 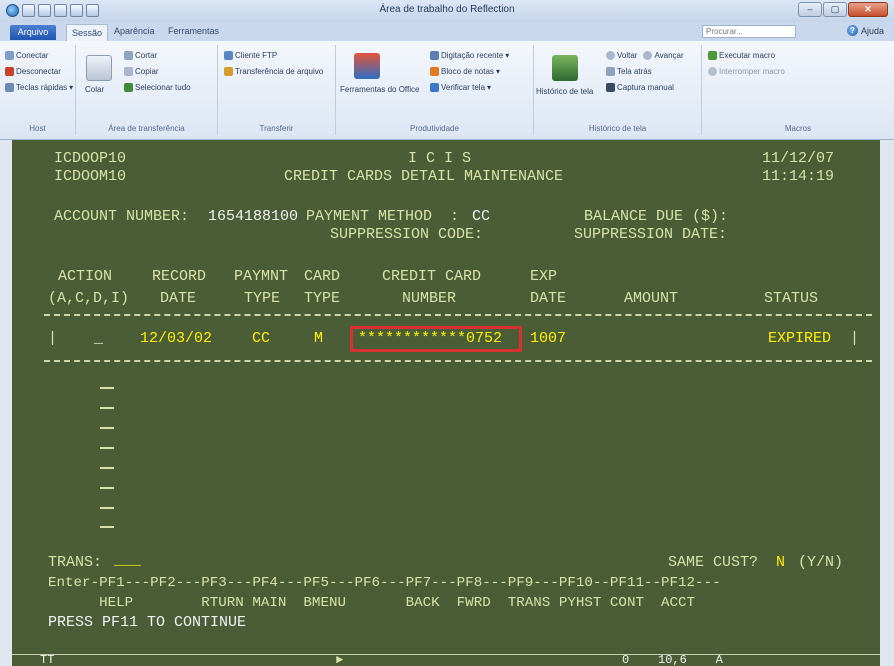 I want to click on stop-macro-icon, so click(x=712, y=71).